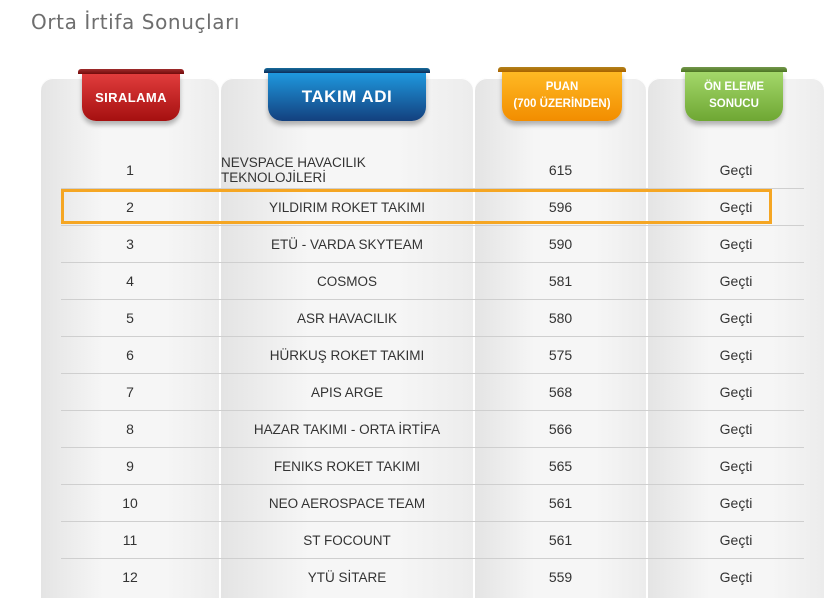 Image resolution: width=831 pixels, height=598 pixels. What do you see at coordinates (347, 466) in the screenshot?
I see `team-name-cell: FENIKS ROKET TAKIMI` at bounding box center [347, 466].